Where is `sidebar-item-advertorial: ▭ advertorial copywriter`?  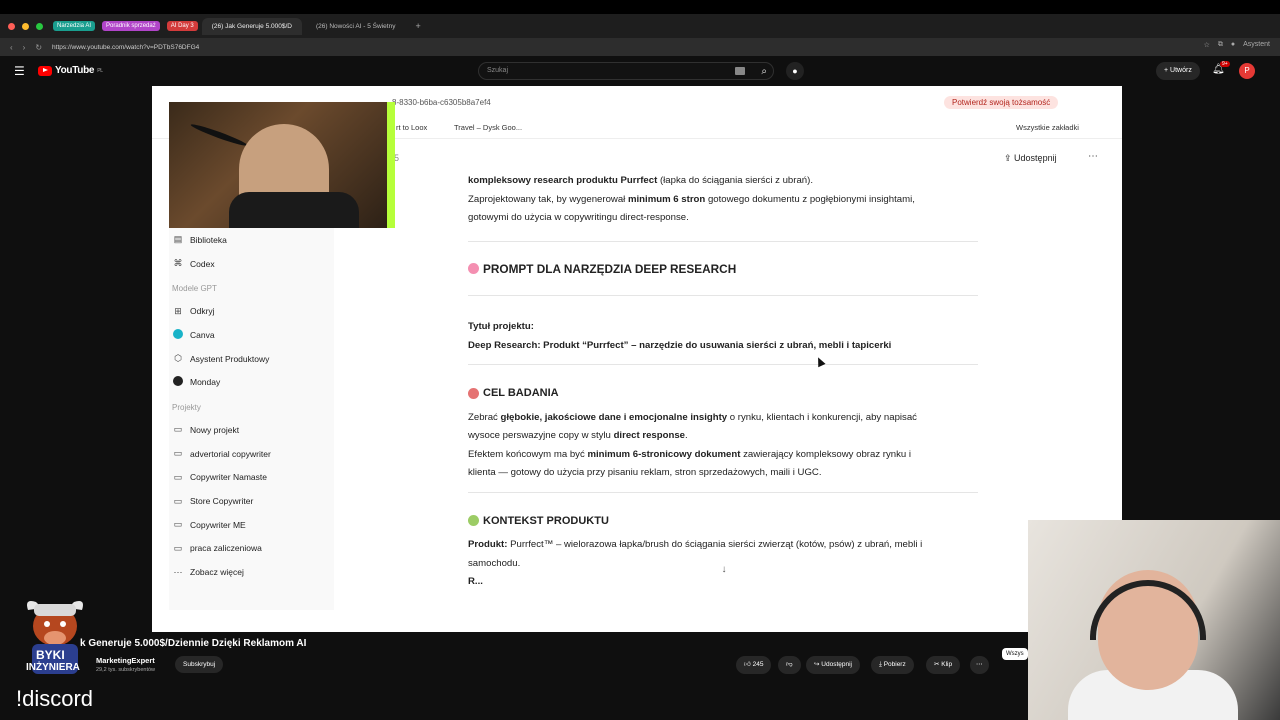 sidebar-item-advertorial: ▭ advertorial copywriter is located at coordinates (251, 454).